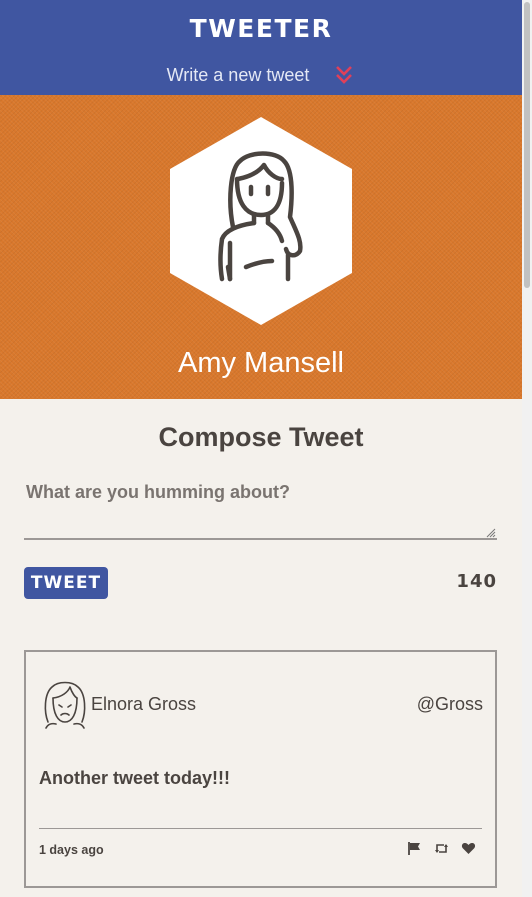  What do you see at coordinates (527, 448) in the screenshot?
I see `page-scrollbar` at bounding box center [527, 448].